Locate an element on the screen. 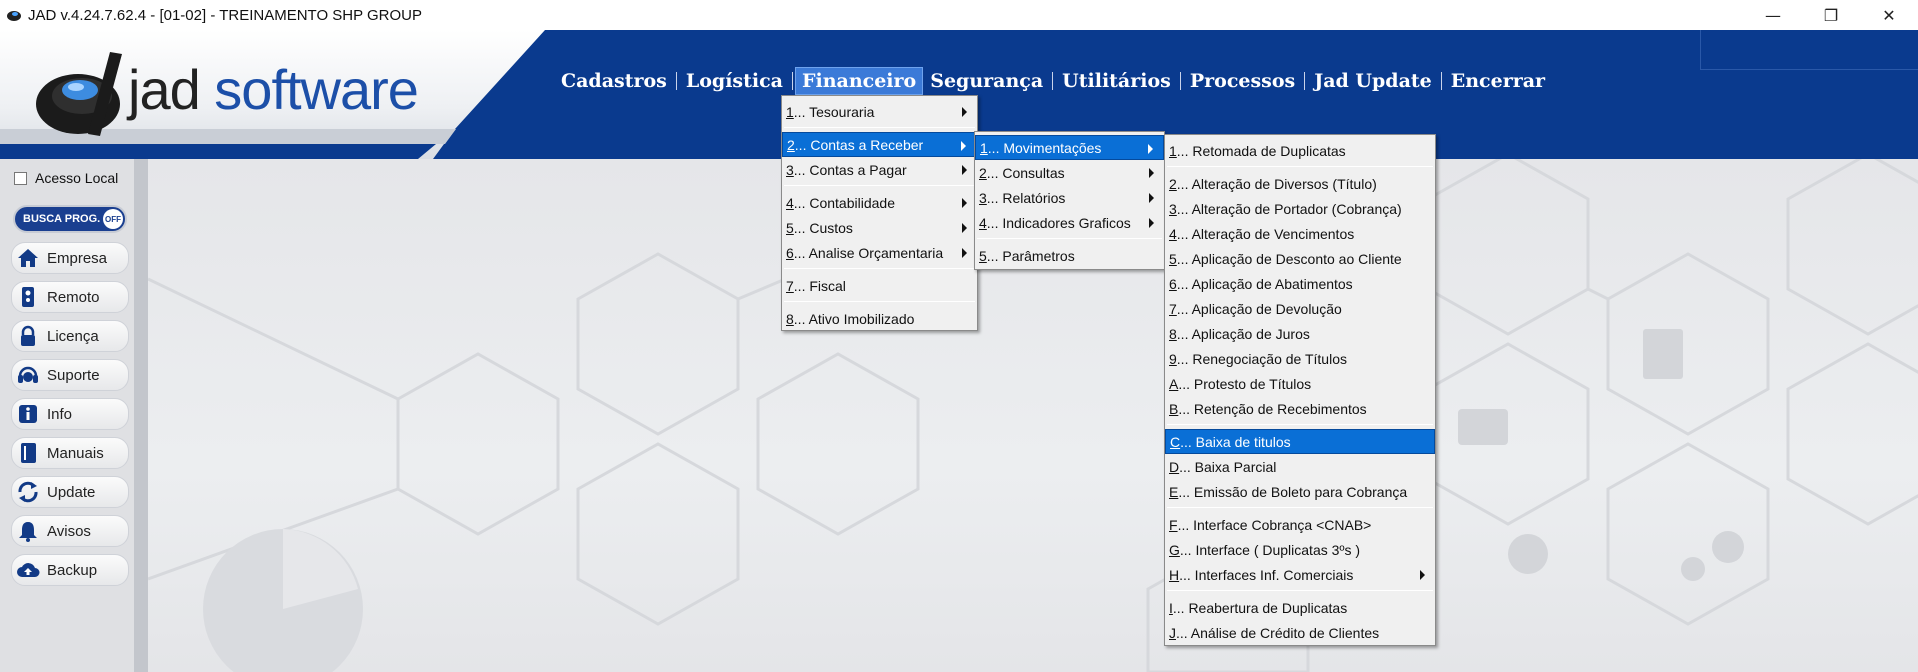 The height and width of the screenshot is (672, 1918). menu-item-indicadores-graficos: 4... Indicadores Graficos is located at coordinates (1069, 222).